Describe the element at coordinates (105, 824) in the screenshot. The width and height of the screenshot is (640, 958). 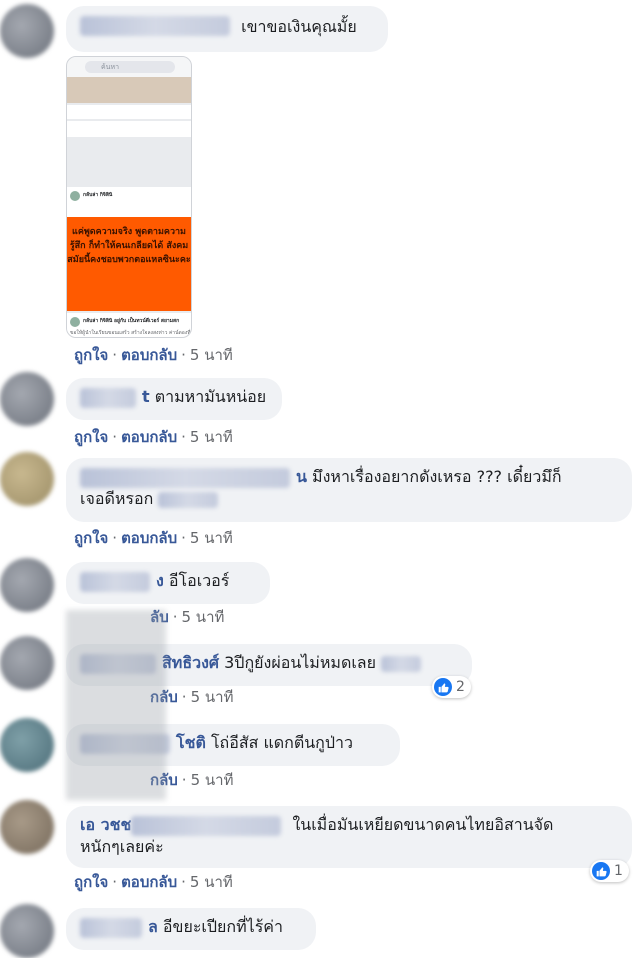
I see `commenter-name-visible: เอ วชช` at that location.